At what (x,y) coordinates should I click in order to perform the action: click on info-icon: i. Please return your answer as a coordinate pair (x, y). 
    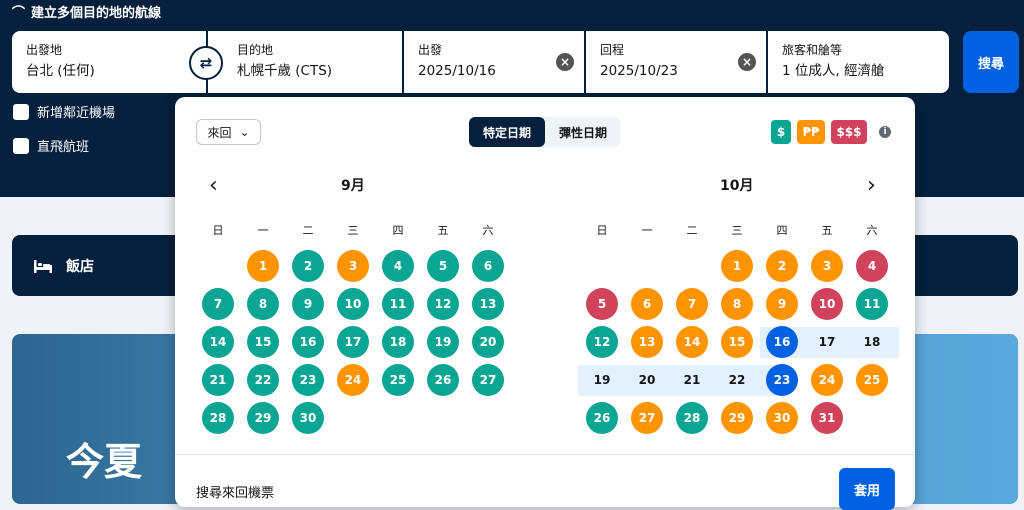
    Looking at the image, I should click on (885, 132).